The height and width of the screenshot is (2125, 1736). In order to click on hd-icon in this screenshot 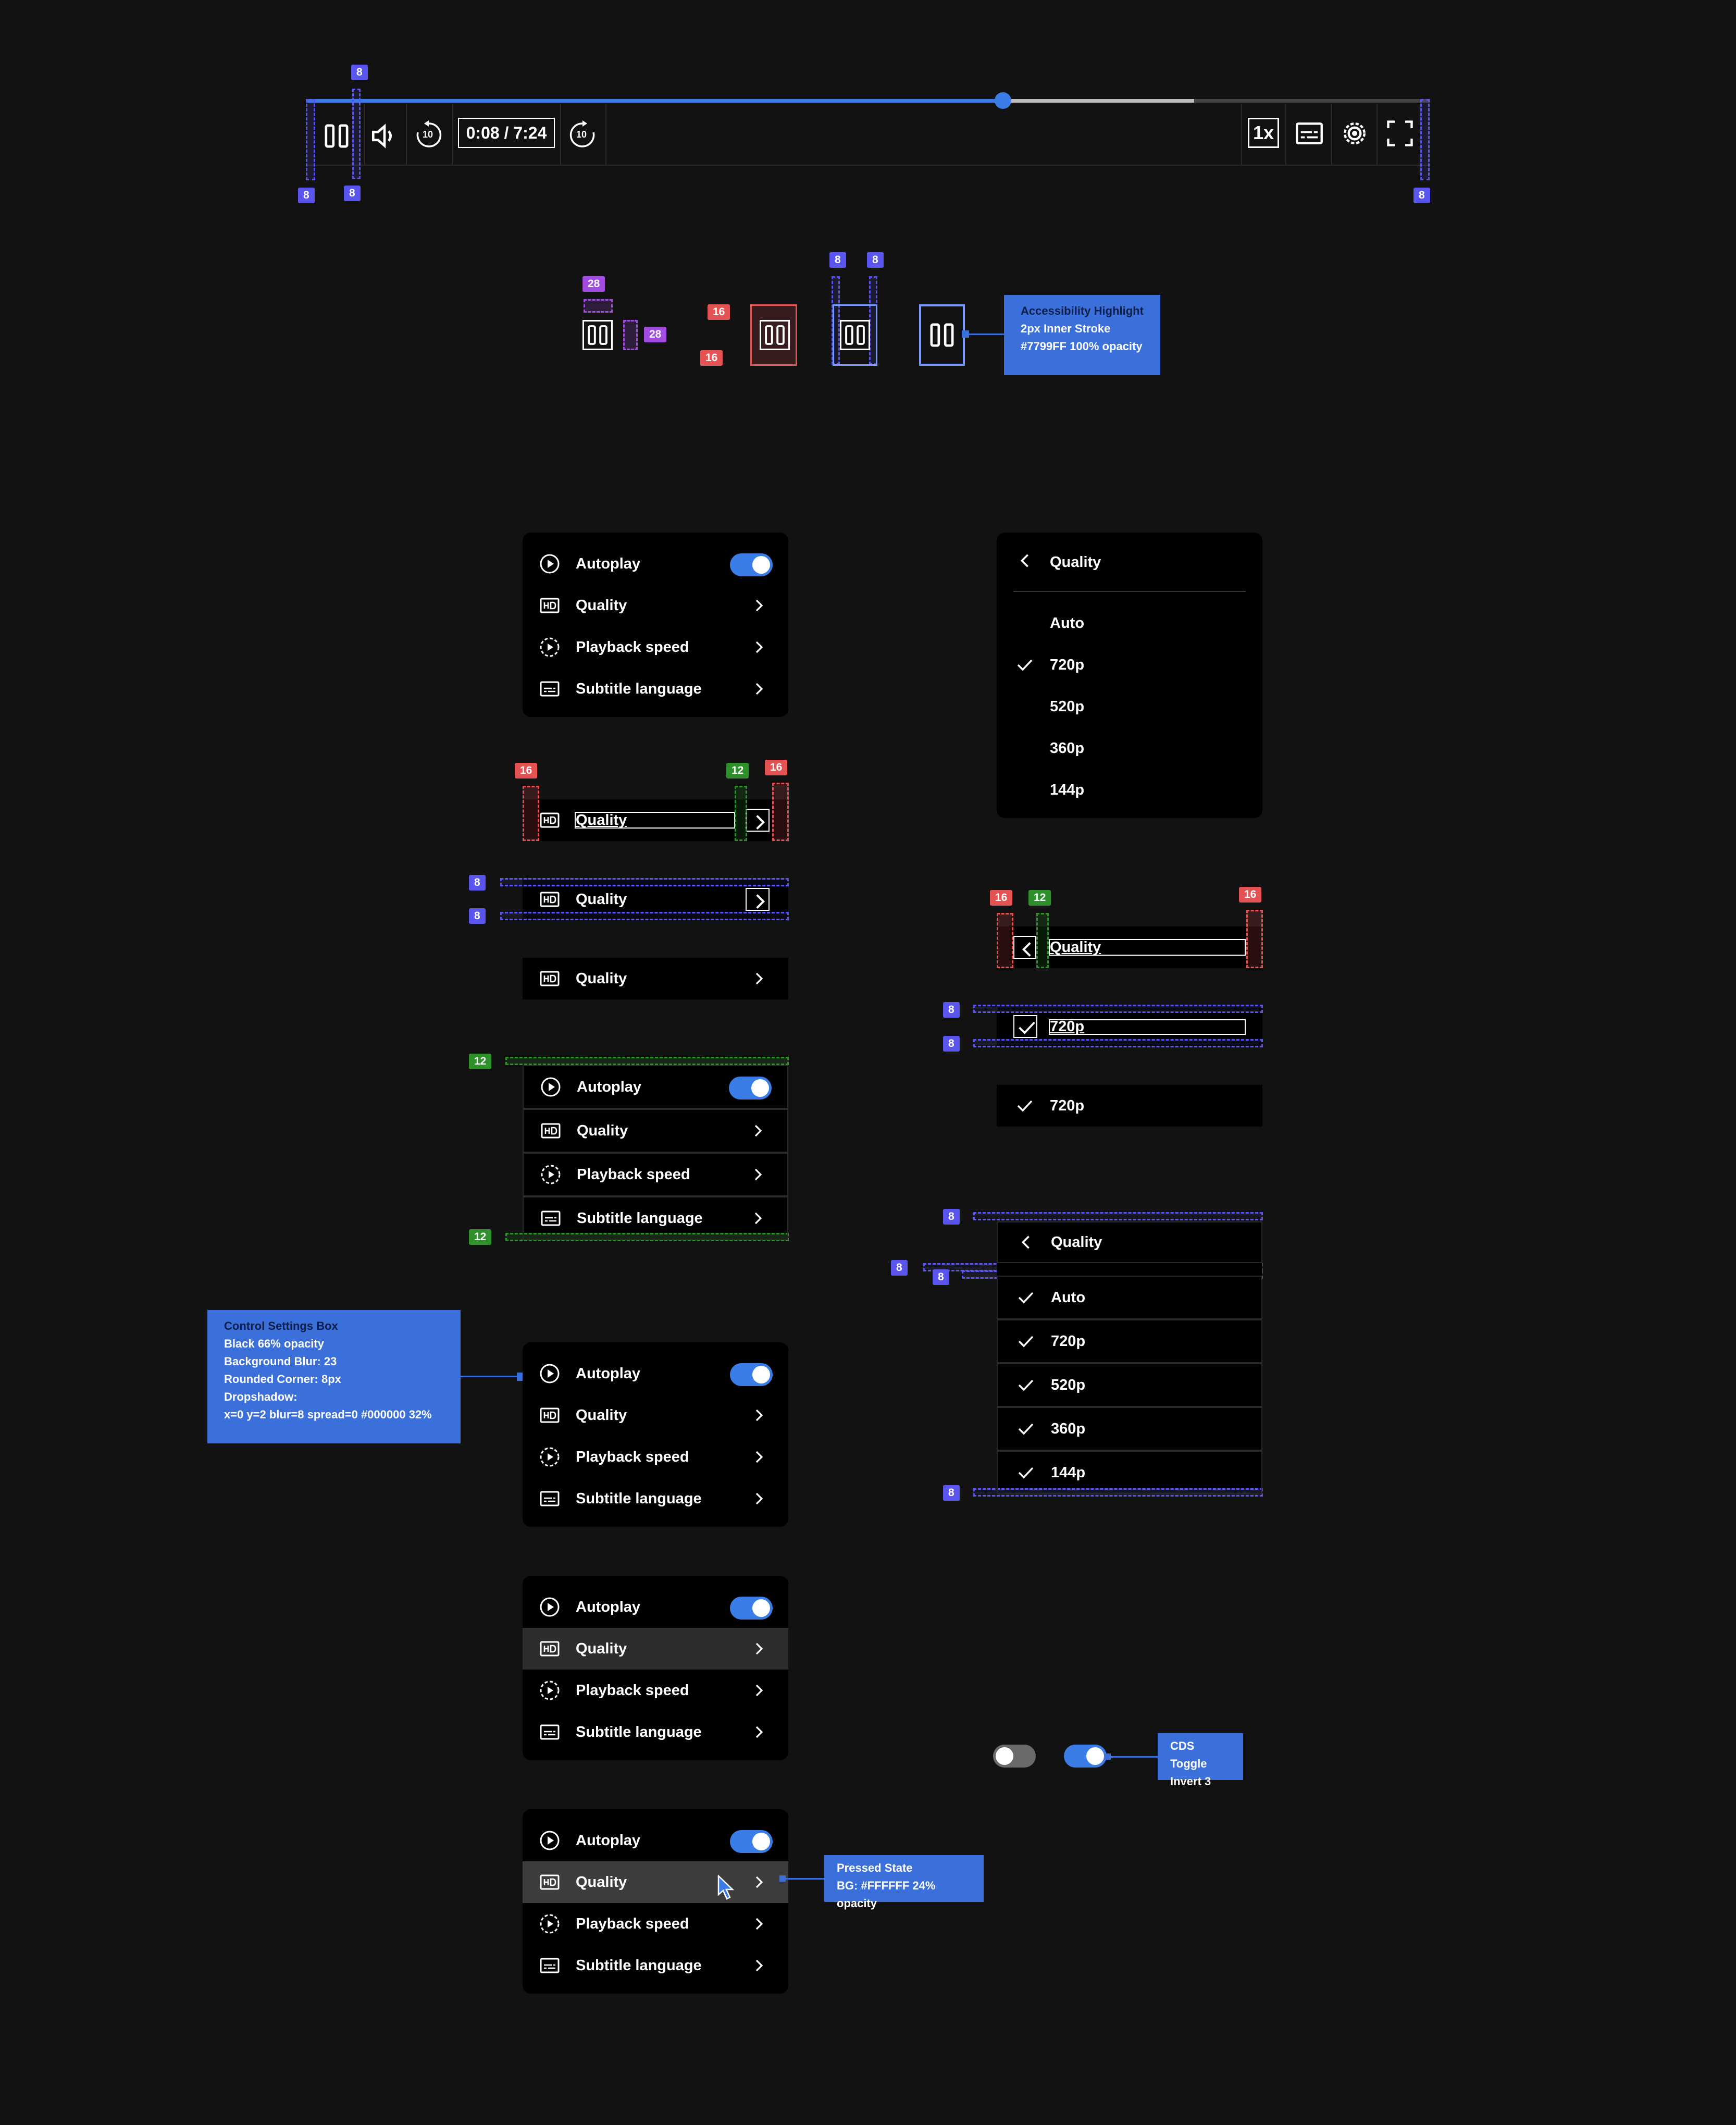, I will do `click(550, 1648)`.